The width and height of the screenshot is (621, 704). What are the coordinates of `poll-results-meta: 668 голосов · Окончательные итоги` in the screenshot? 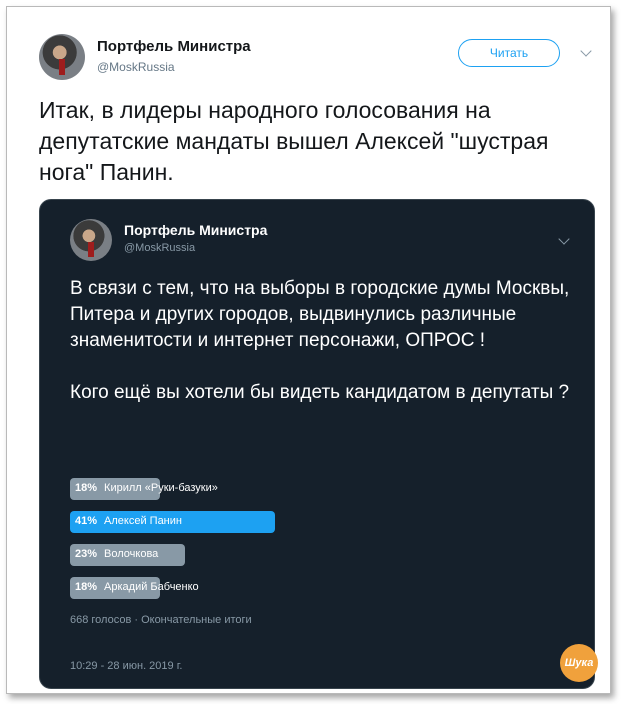 It's located at (161, 620).